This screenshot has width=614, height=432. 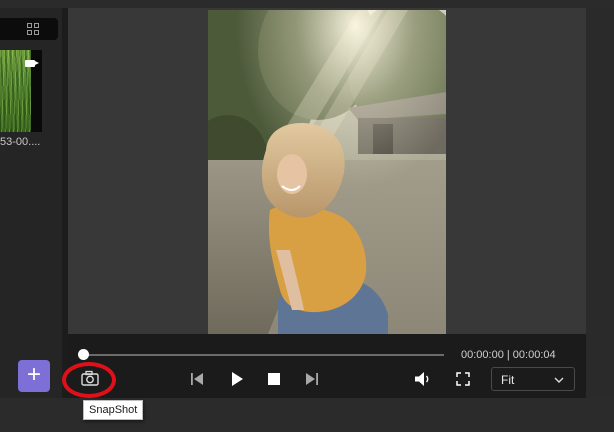 What do you see at coordinates (307, 4) in the screenshot?
I see `top-strip` at bounding box center [307, 4].